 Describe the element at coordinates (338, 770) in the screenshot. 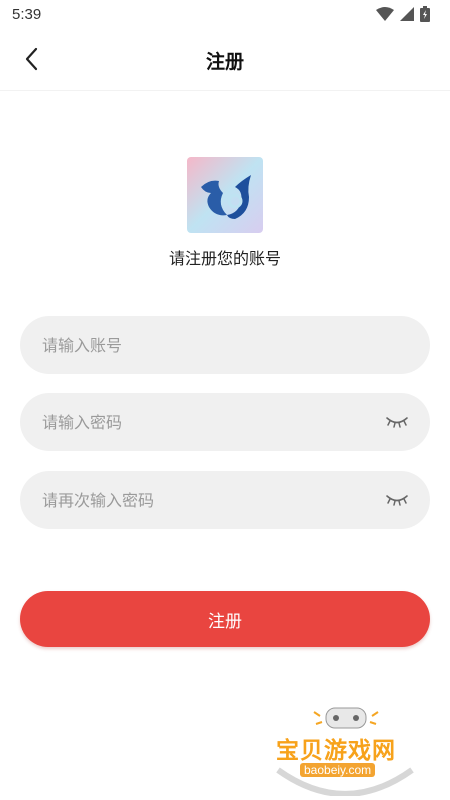

I see `watermark-url: baobeiy.com` at that location.